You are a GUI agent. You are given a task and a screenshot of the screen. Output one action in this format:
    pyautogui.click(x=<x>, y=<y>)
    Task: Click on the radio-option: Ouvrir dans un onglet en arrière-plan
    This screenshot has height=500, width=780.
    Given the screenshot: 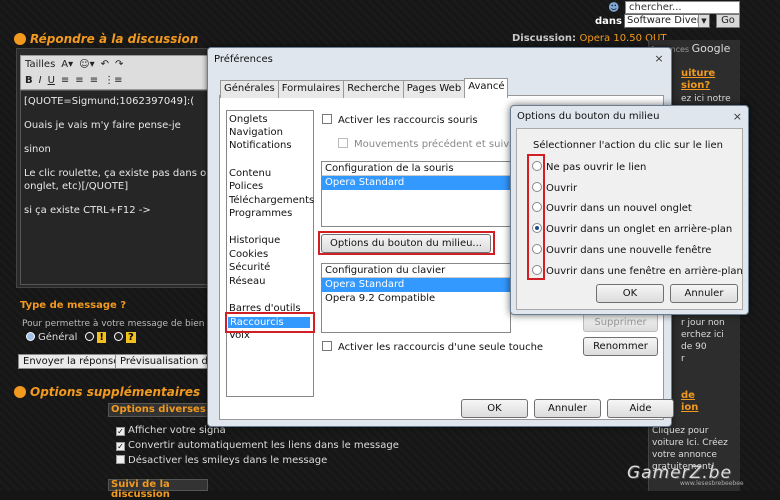 What is the action you would take?
    pyautogui.click(x=632, y=229)
    